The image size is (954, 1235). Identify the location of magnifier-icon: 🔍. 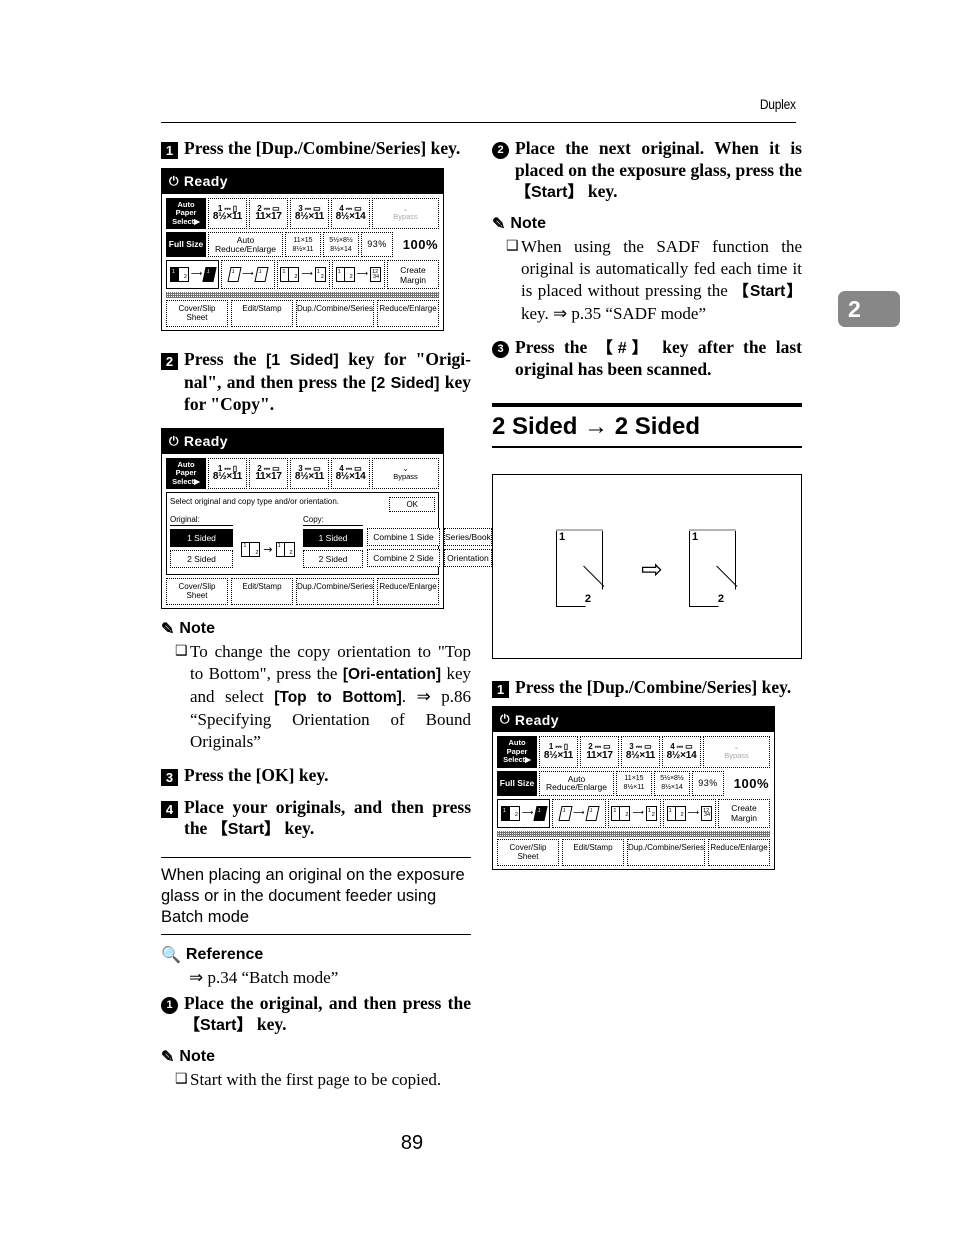
(171, 955).